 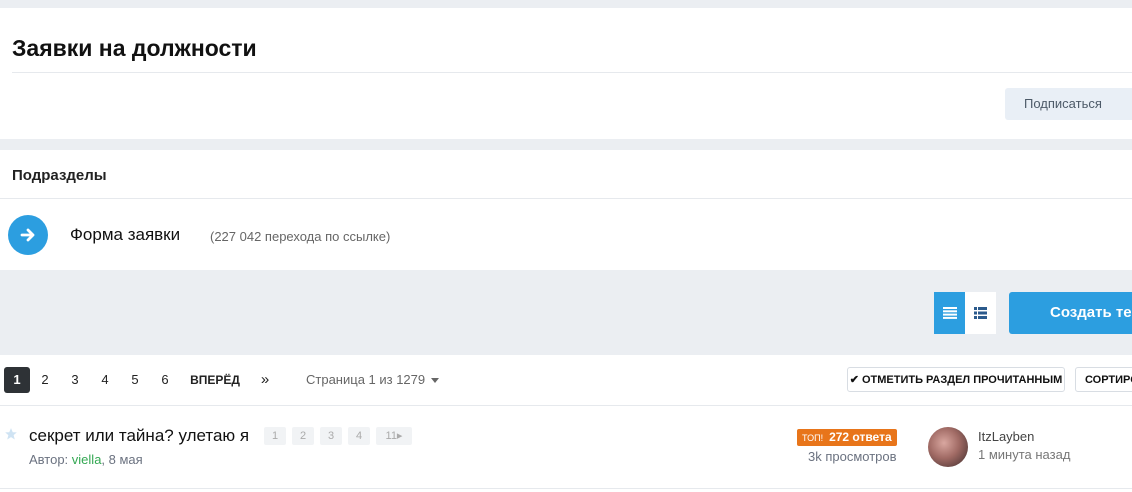 I want to click on list-lines-icon, so click(x=950, y=313).